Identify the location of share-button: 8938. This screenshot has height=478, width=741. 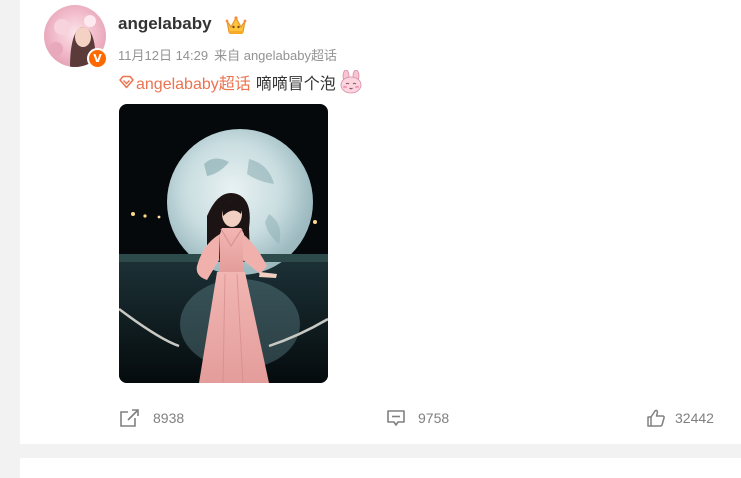
(151, 418).